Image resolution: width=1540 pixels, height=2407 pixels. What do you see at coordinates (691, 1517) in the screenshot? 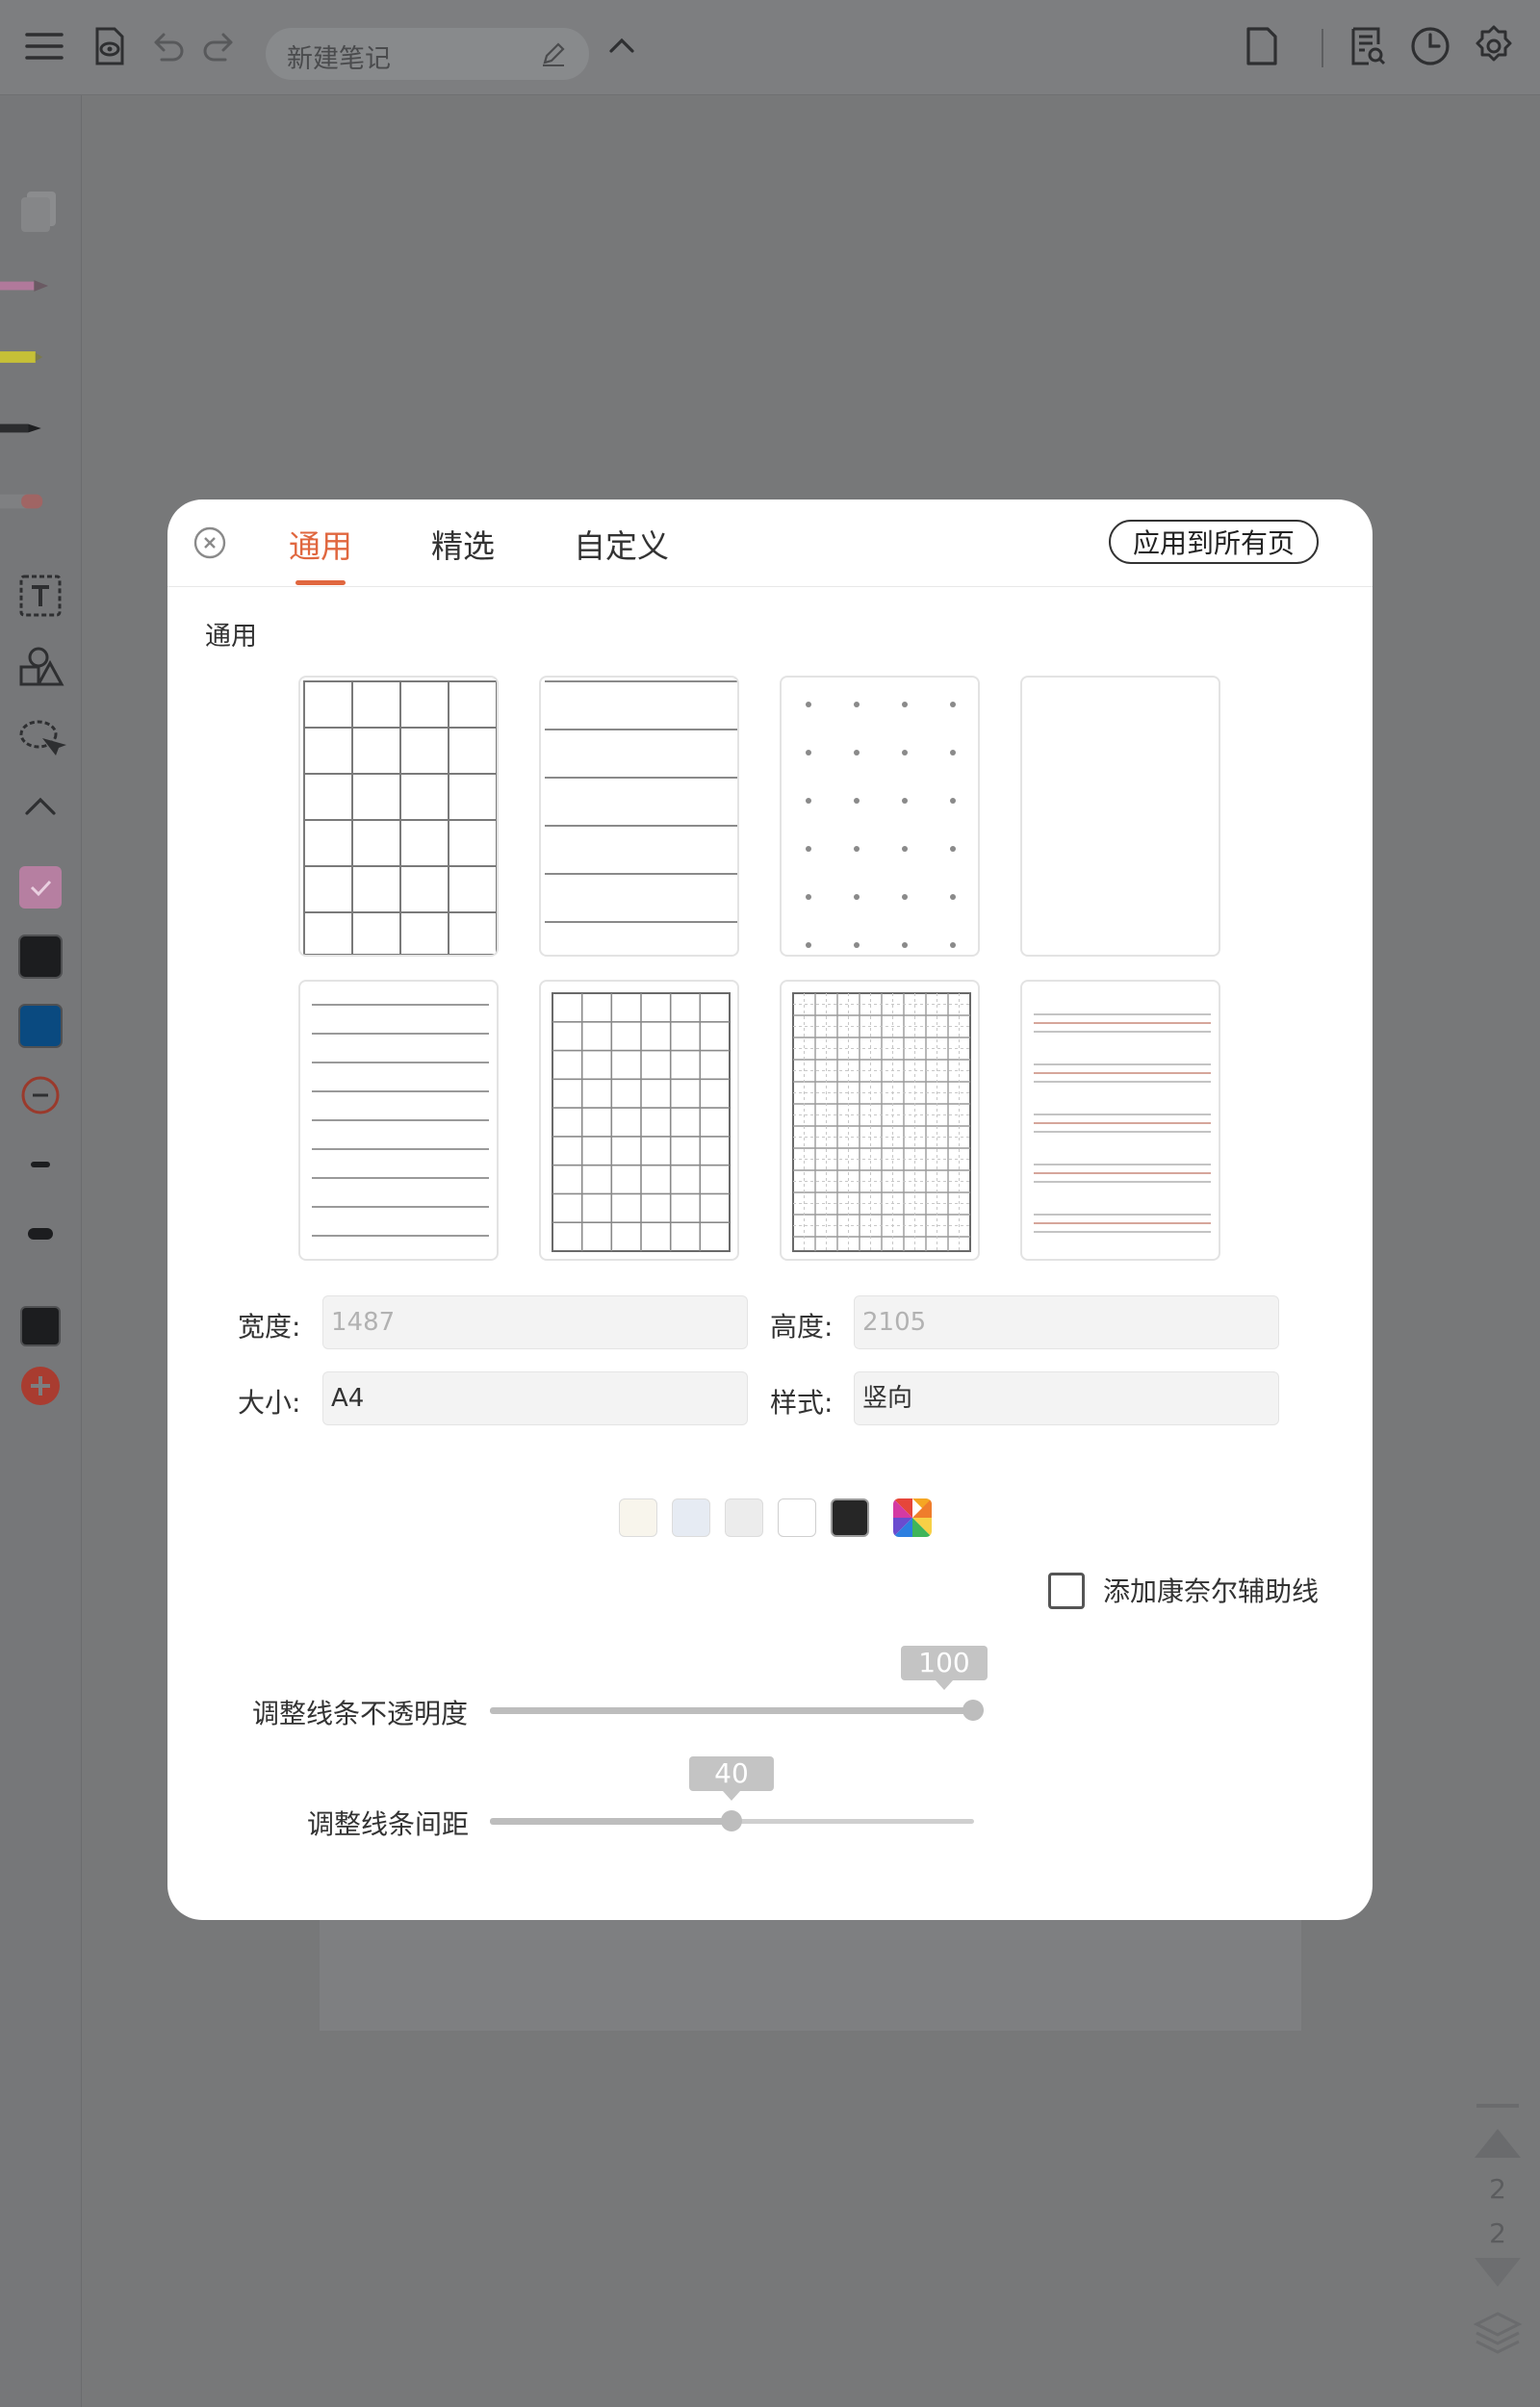
I see `swatch-light-blue` at bounding box center [691, 1517].